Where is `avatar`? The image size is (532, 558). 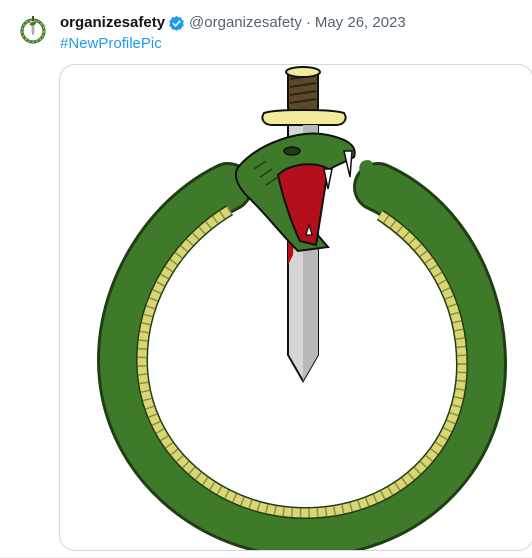
avatar is located at coordinates (33, 29).